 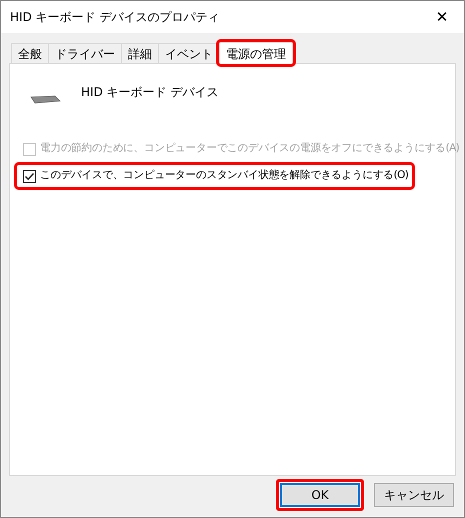 I want to click on dialog-button: OK, so click(x=320, y=495).